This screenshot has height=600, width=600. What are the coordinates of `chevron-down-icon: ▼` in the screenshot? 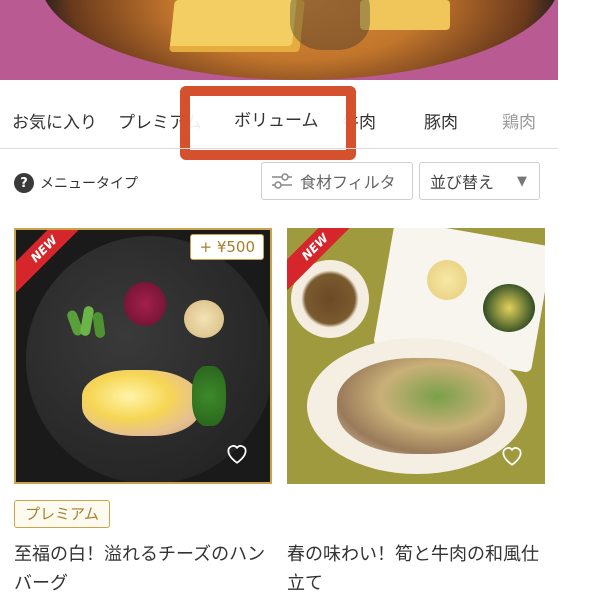 It's located at (522, 181).